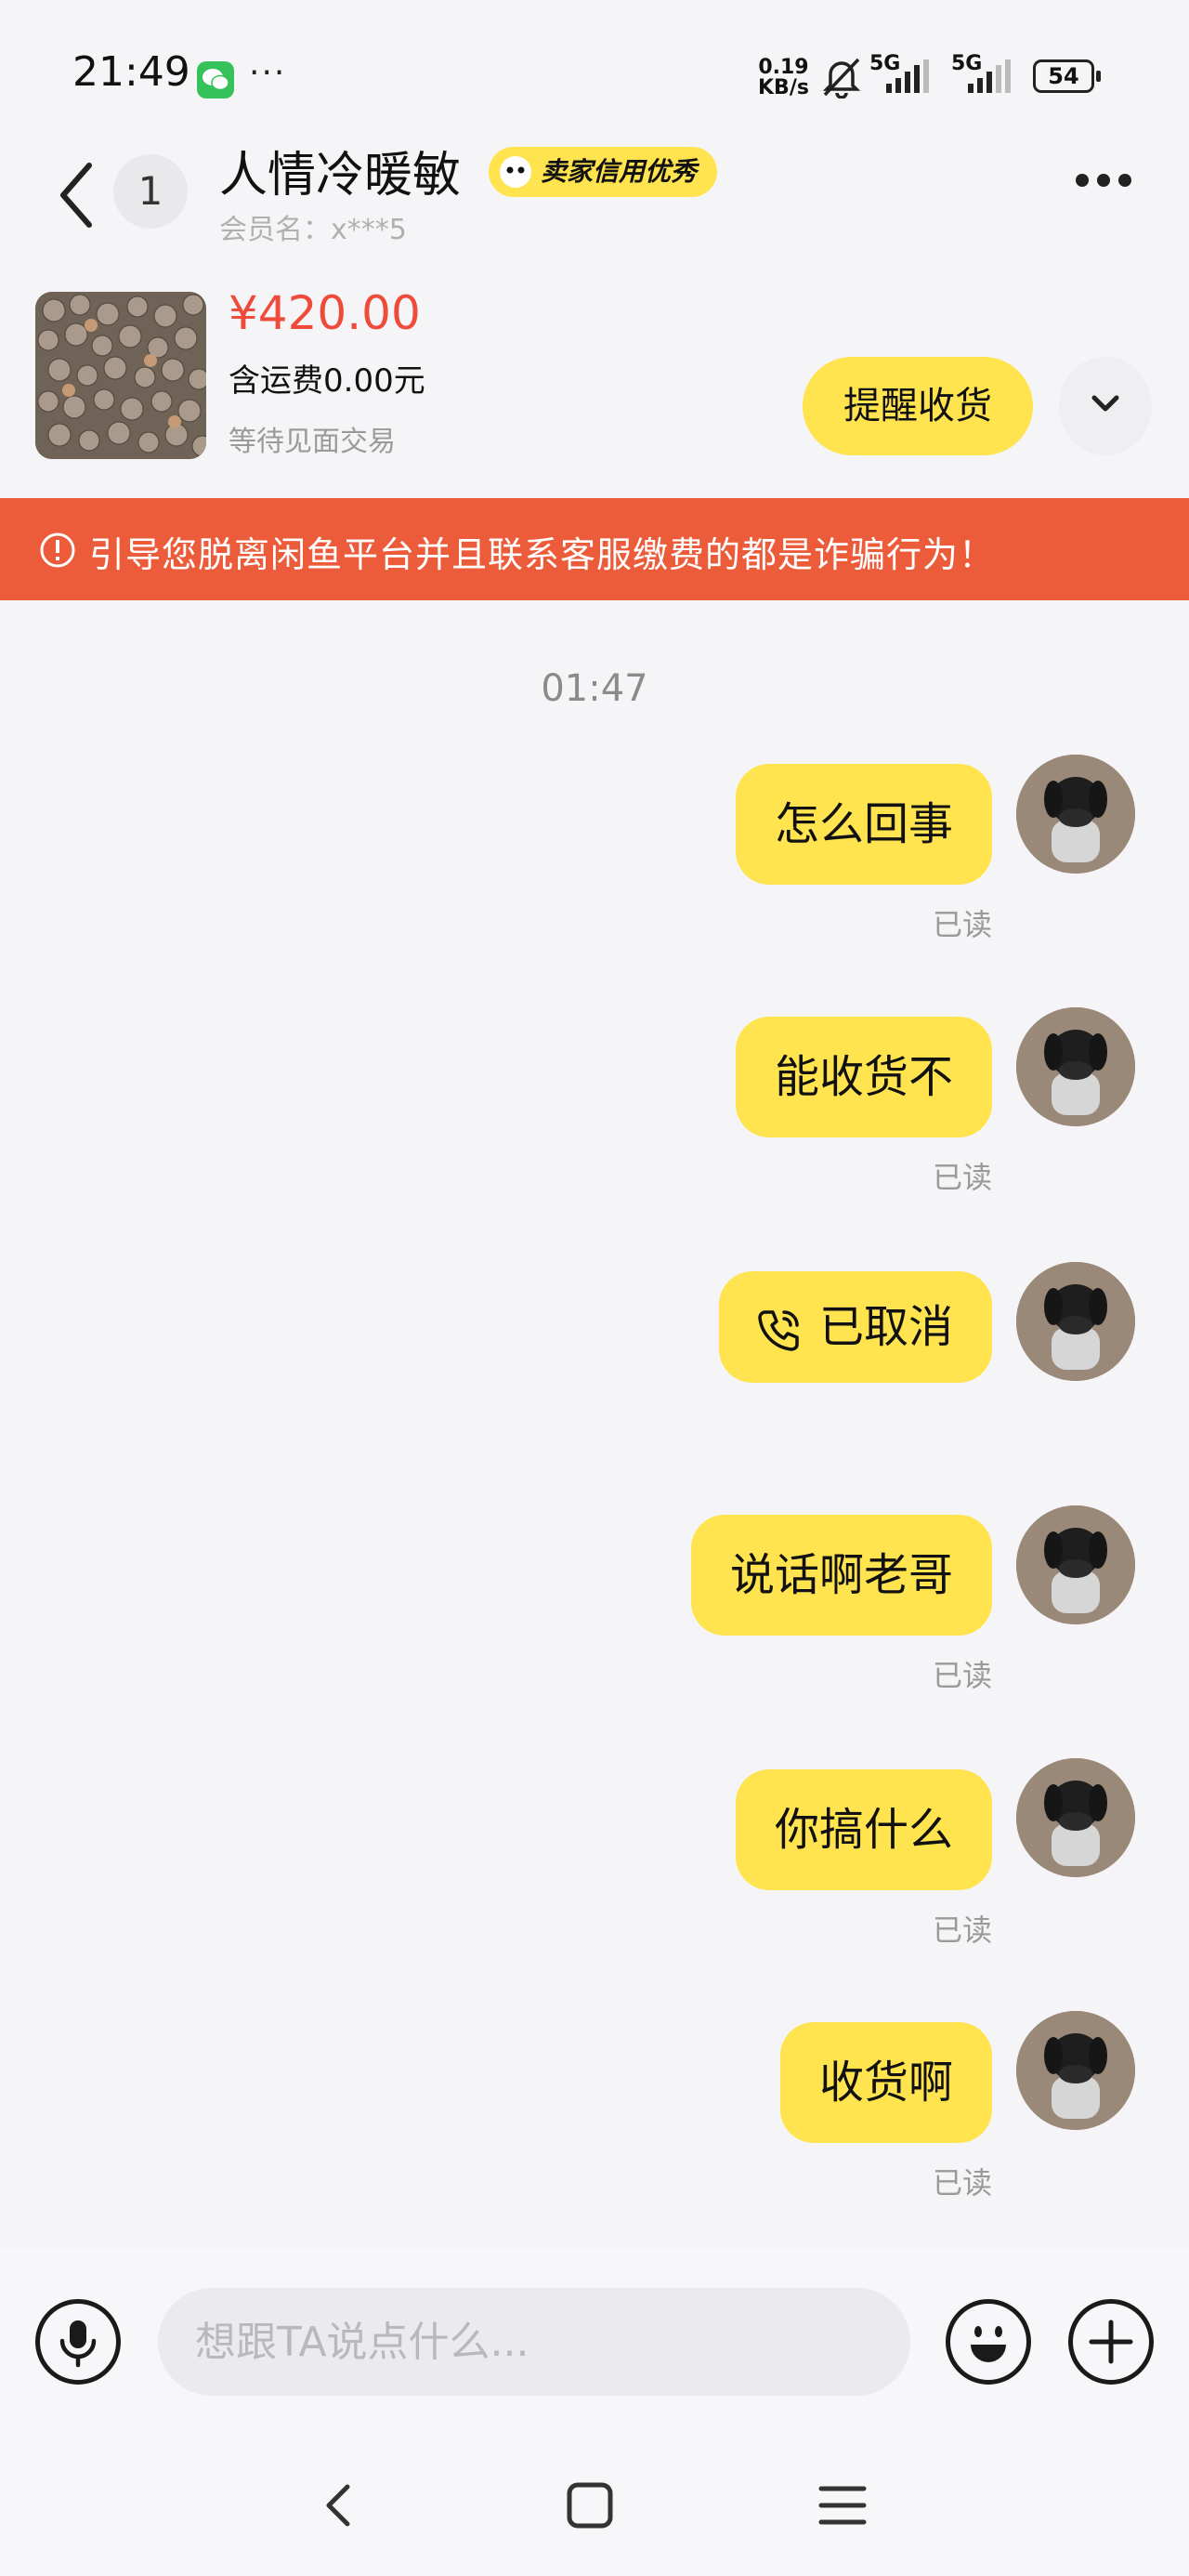 The image size is (1189, 2576). Describe the element at coordinates (120, 375) in the screenshot. I see `product-thumbnail` at that location.